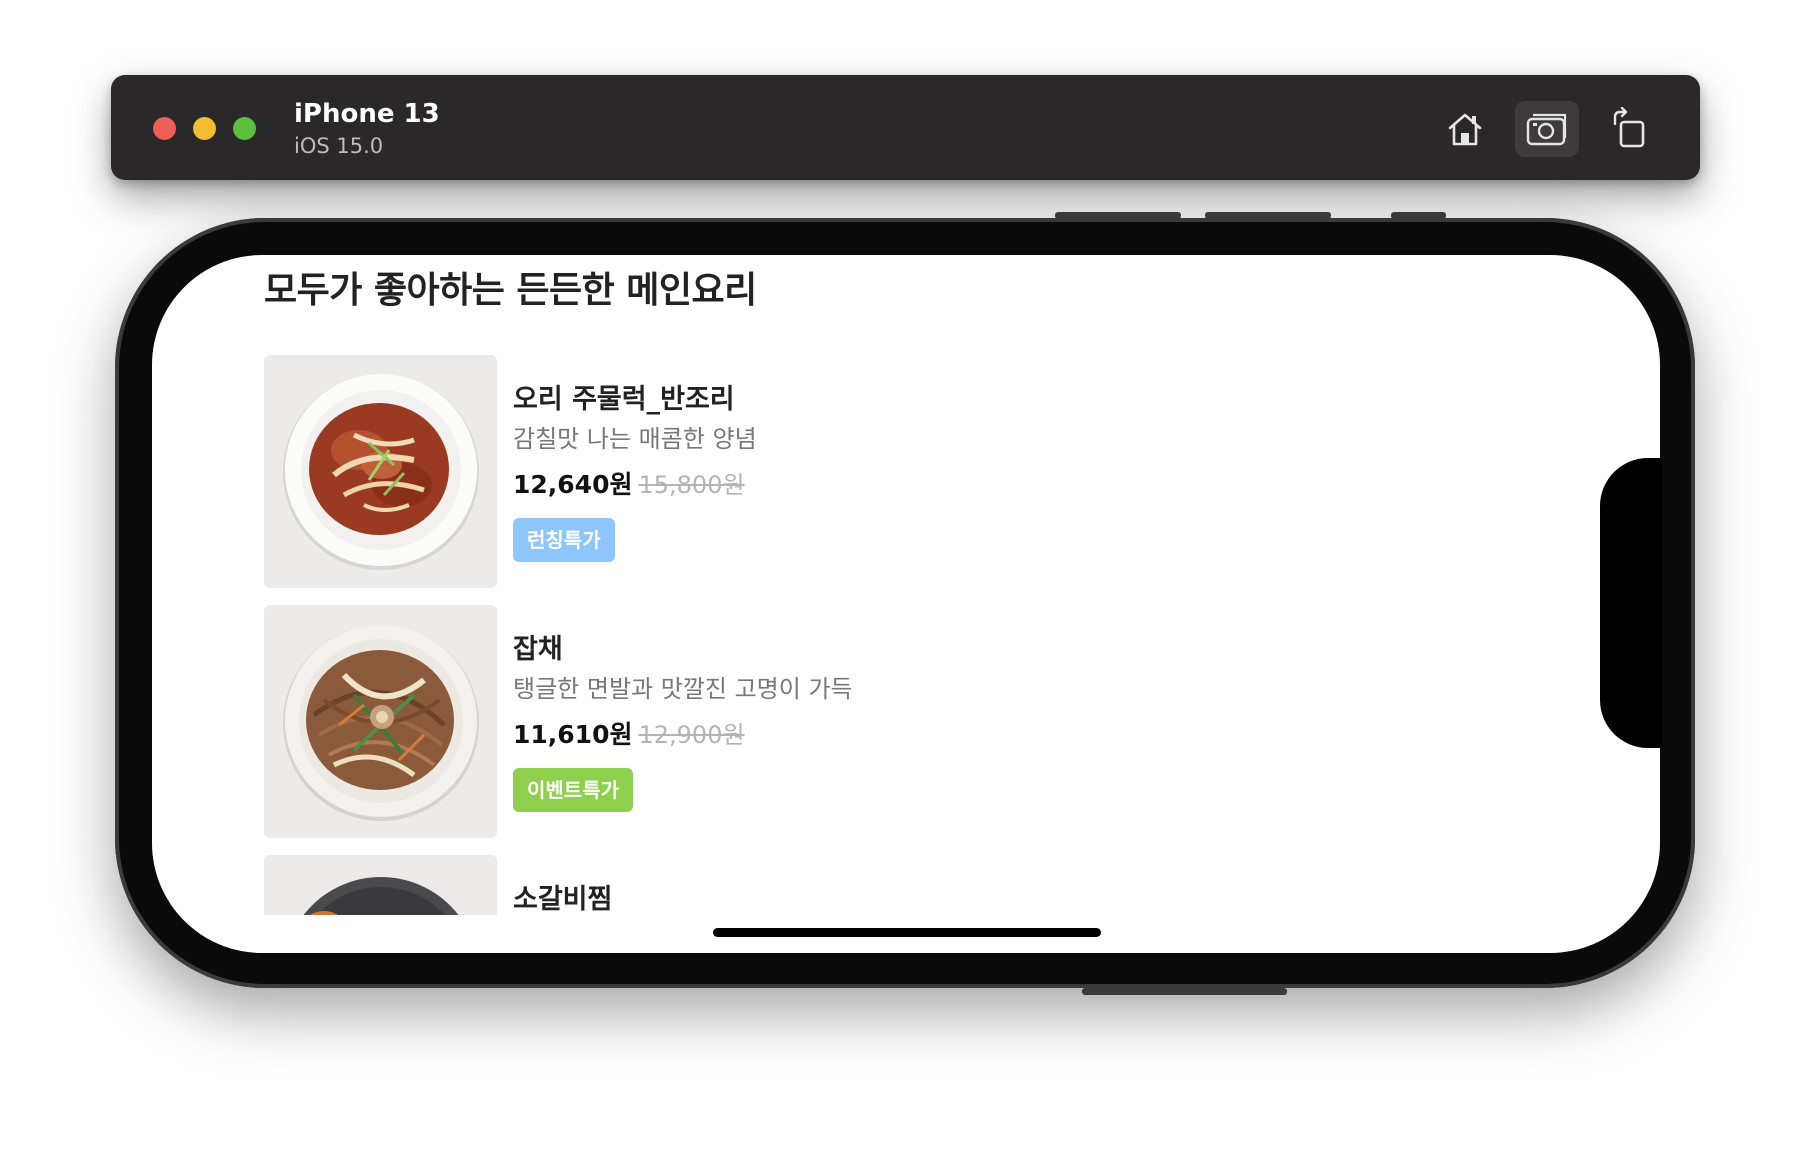  Describe the element at coordinates (564, 540) in the screenshot. I see `promo-badge: 런칭특가` at that location.